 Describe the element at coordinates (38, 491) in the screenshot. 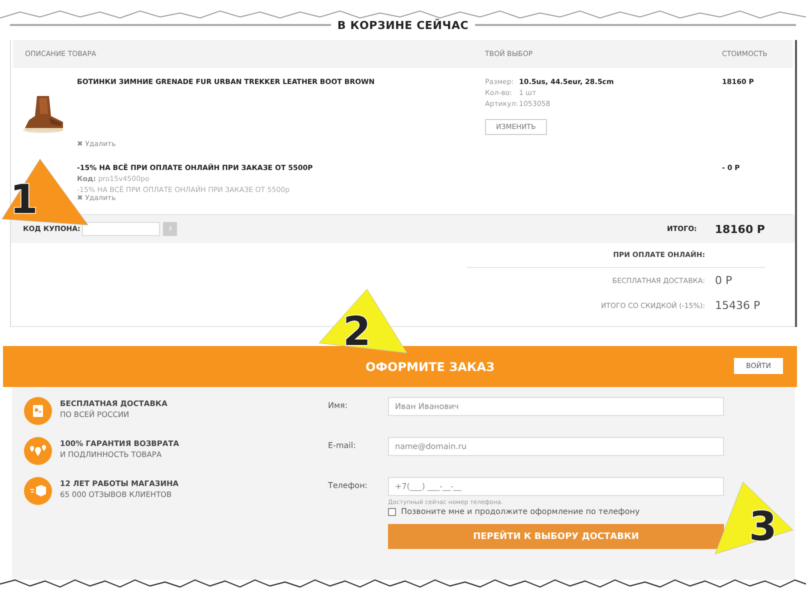

I see `box-icon` at that location.